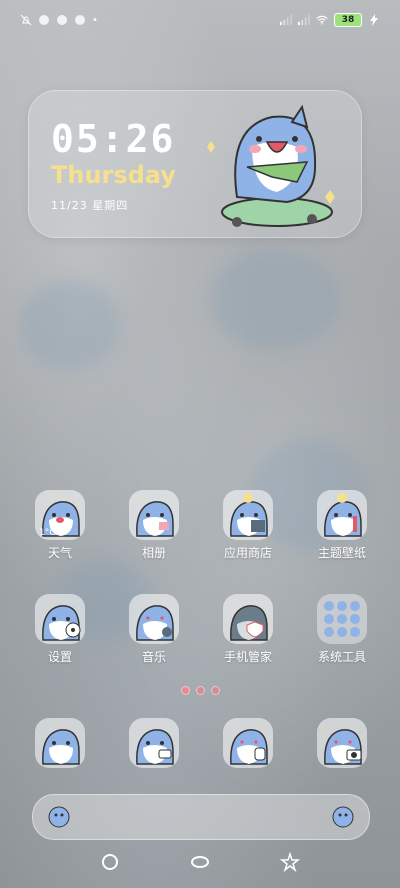 The width and height of the screenshot is (400, 888). I want to click on app-label: 音乐, so click(153, 657).